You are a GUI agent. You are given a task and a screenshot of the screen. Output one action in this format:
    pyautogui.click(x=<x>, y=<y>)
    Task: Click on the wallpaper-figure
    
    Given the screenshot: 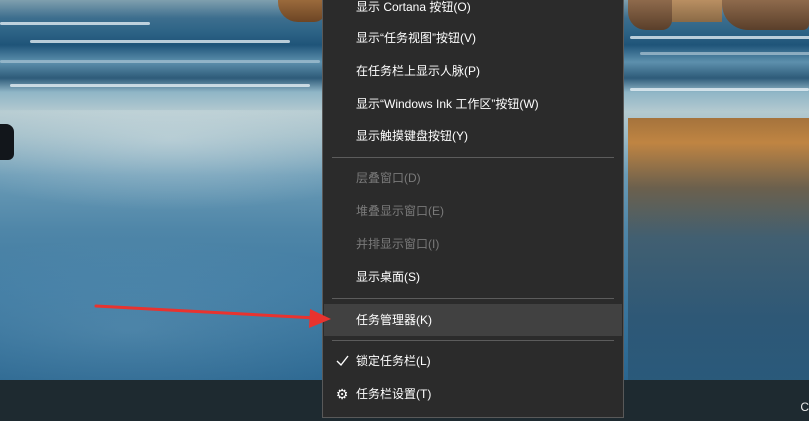 What is the action you would take?
    pyautogui.click(x=7, y=142)
    